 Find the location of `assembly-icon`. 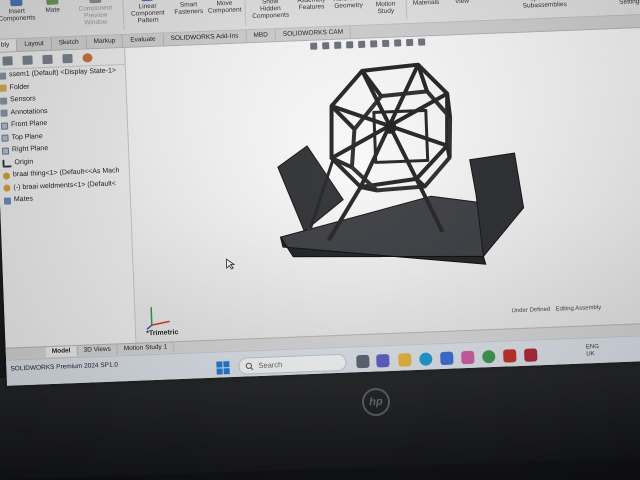

assembly-icon is located at coordinates (3, 76).